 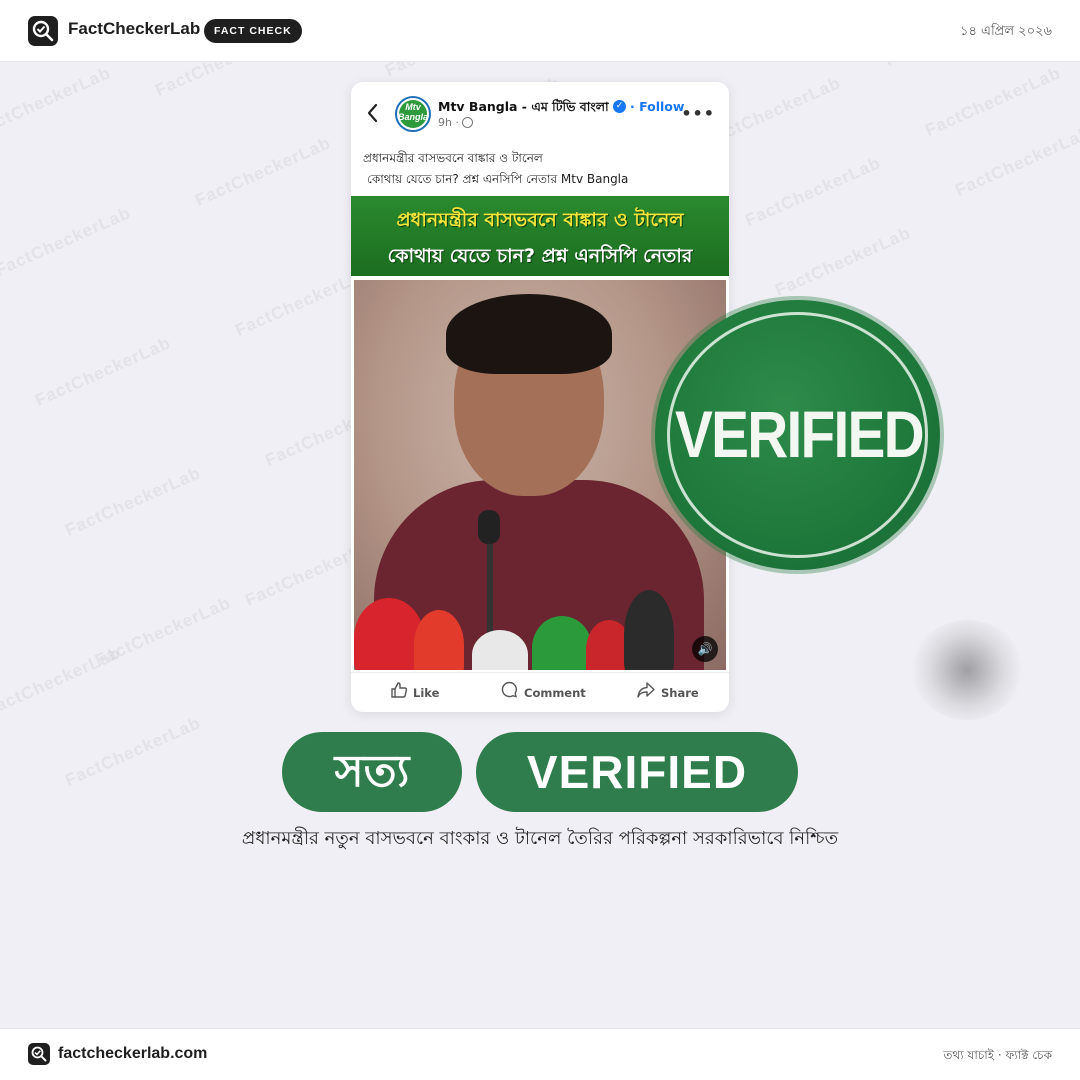 What do you see at coordinates (540, 256) in the screenshot?
I see `banner-line-2: কোথায় যেতে চান? প্রশ্ন এনসিপি নেতার` at bounding box center [540, 256].